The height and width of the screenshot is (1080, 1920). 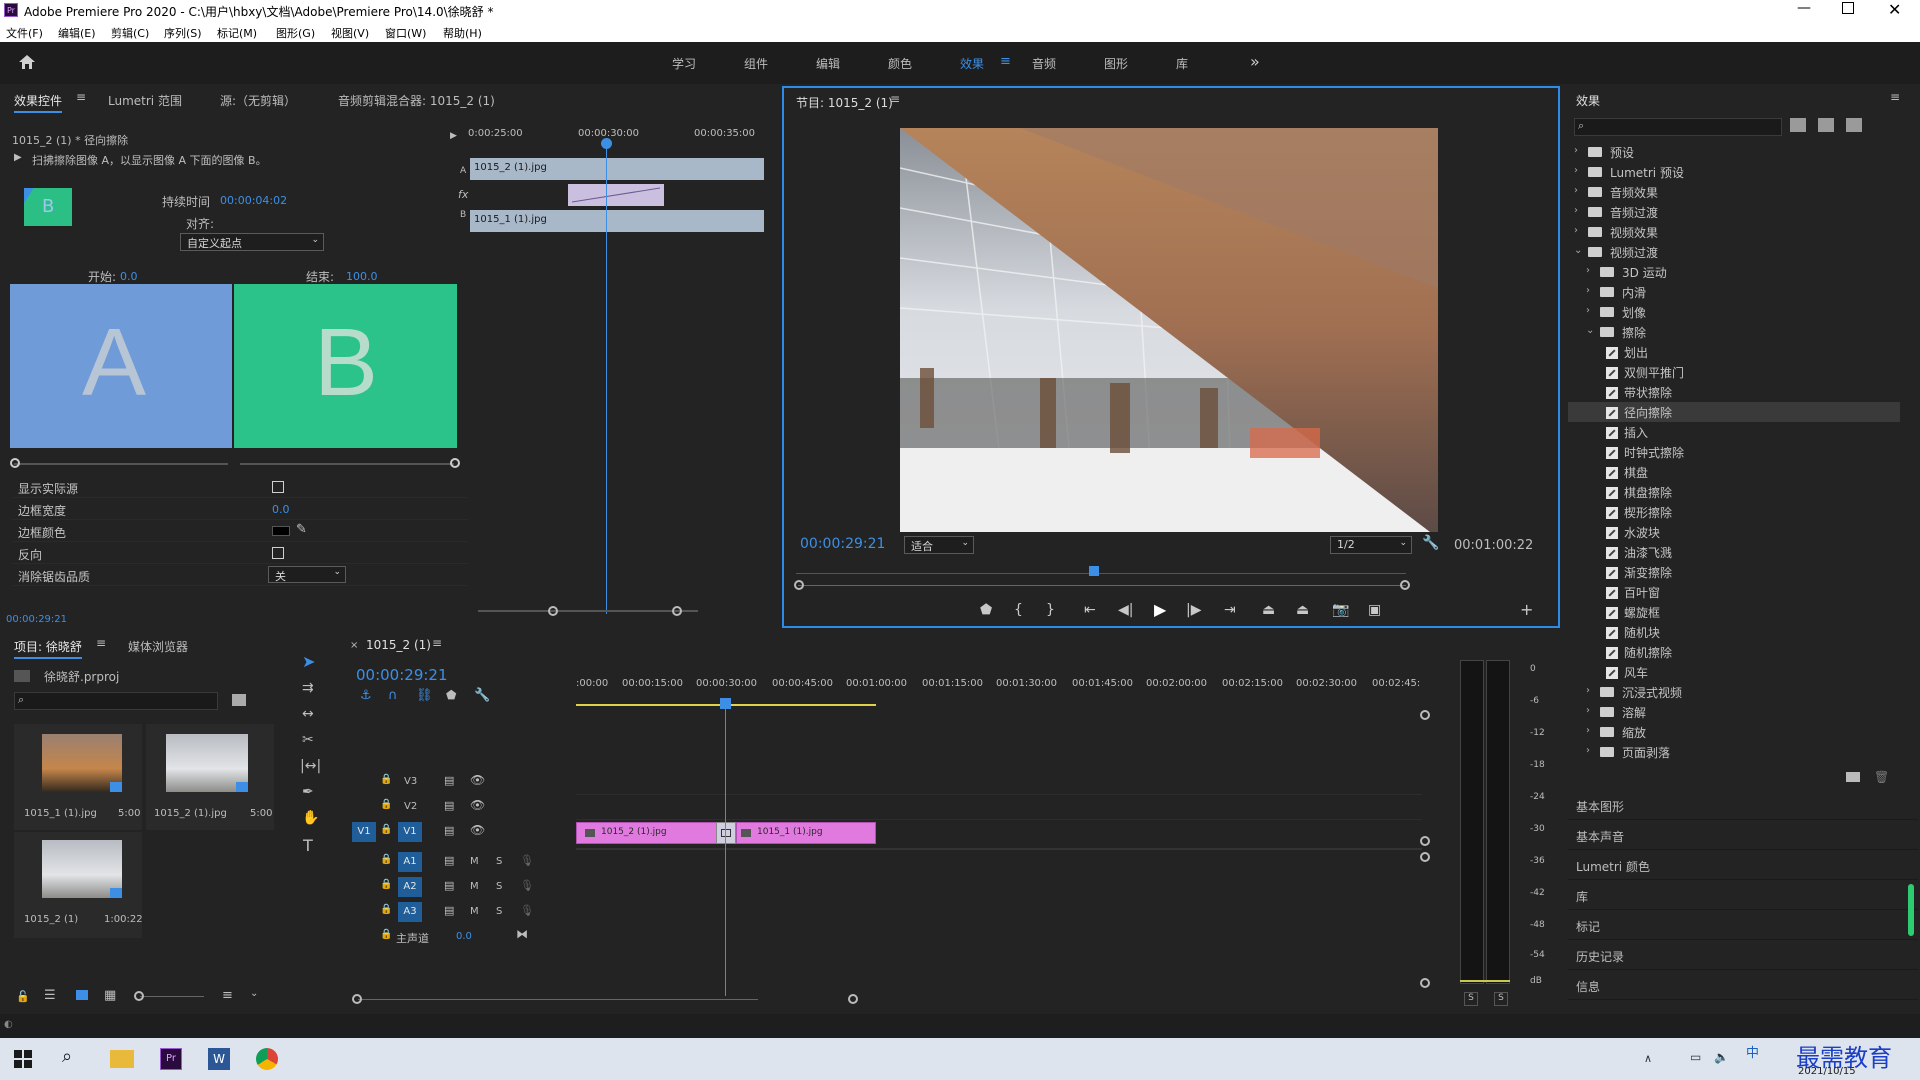 What do you see at coordinates (219, 1059) in the screenshot?
I see `word-taskbar-icon: W` at bounding box center [219, 1059].